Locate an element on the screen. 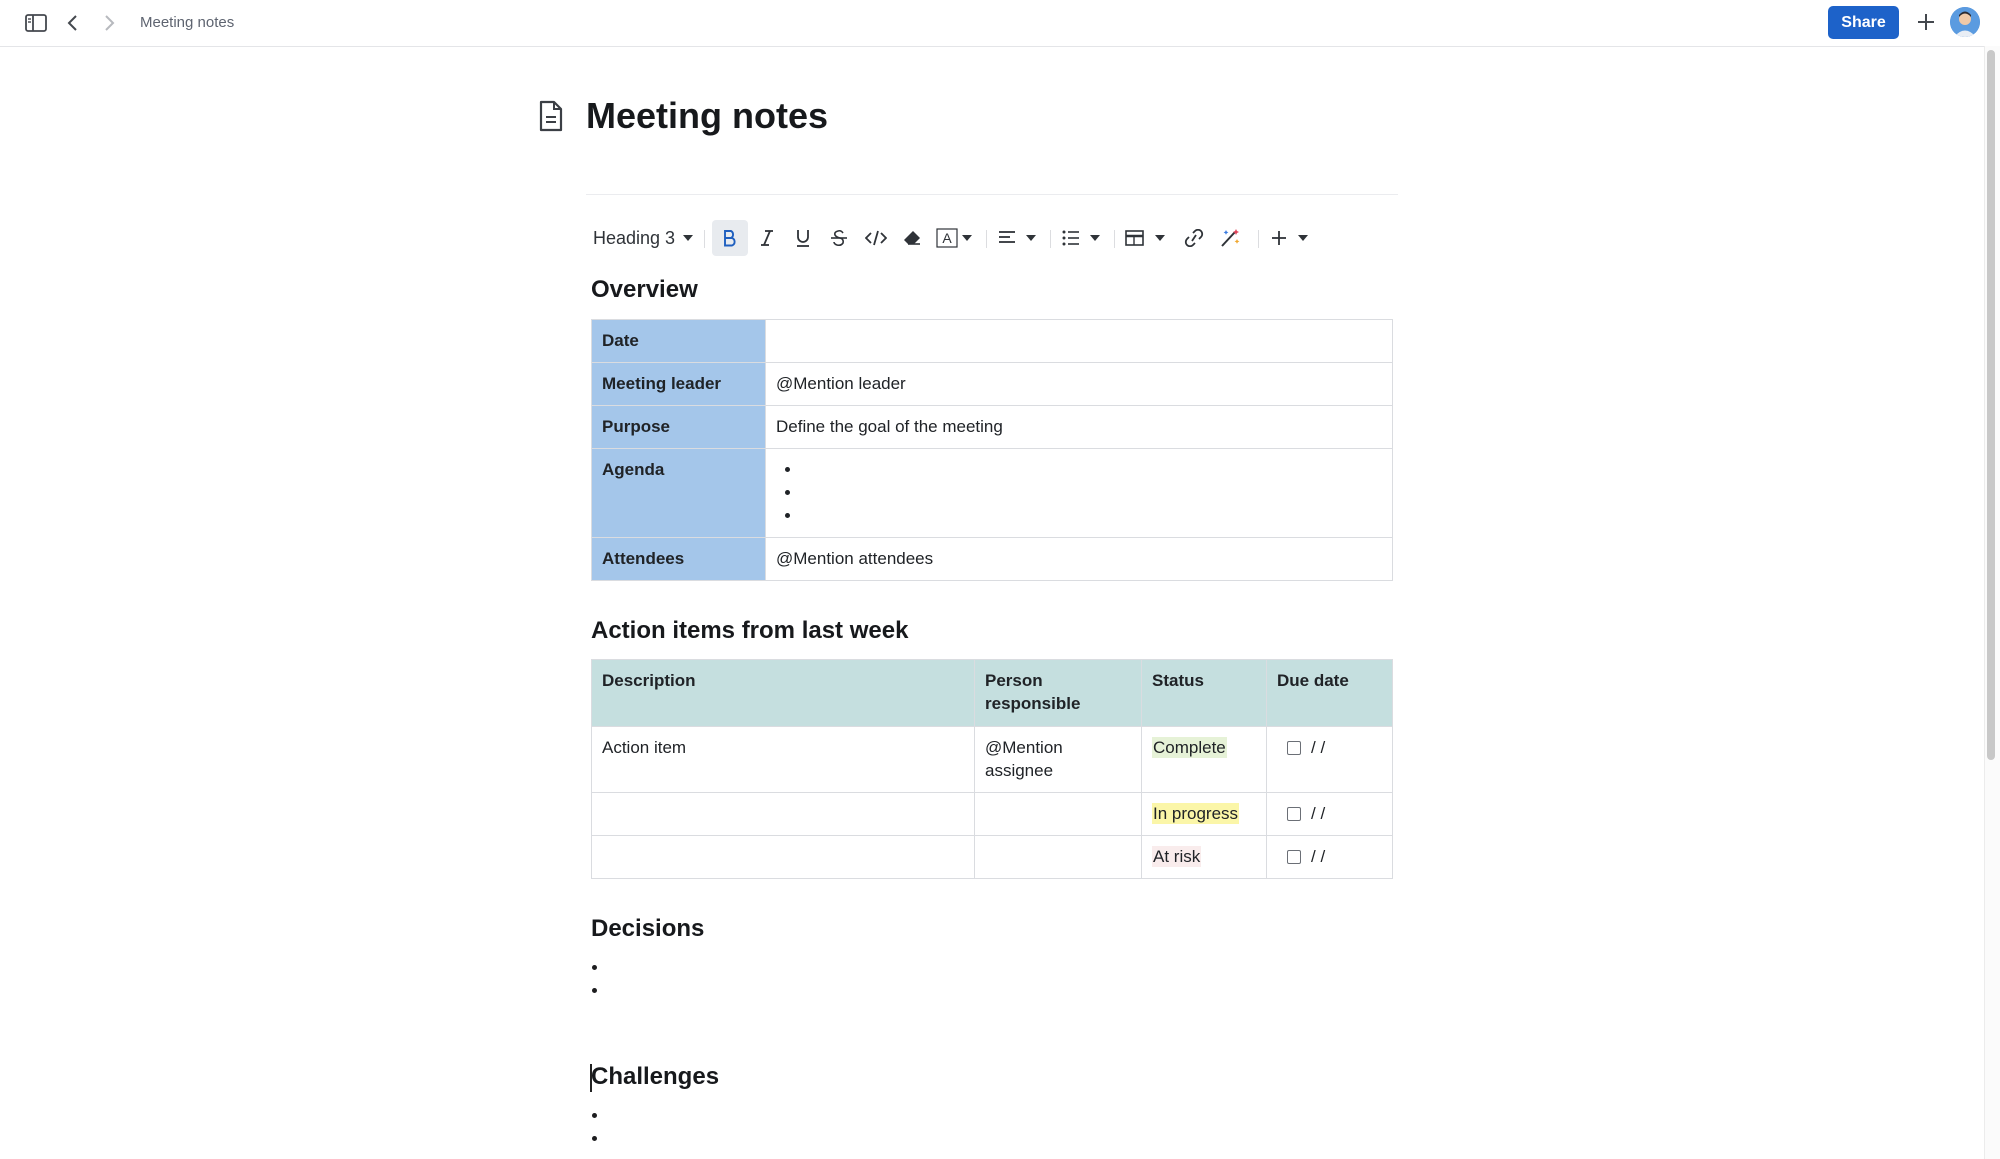  row-label: Meeting leader is located at coordinates (678, 384).